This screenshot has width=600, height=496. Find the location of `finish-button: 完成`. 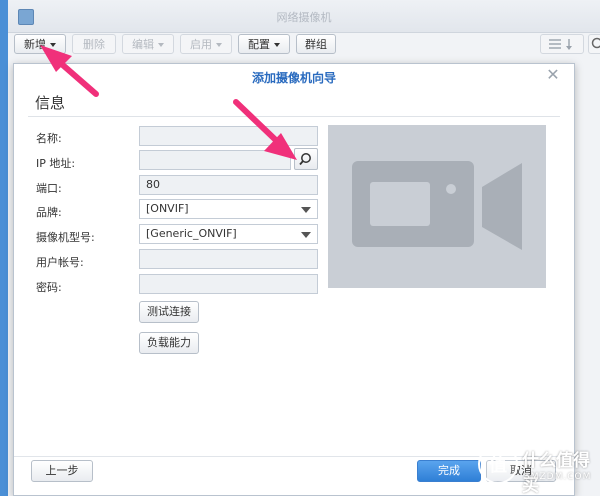

finish-button: 完成 is located at coordinates (449, 471).